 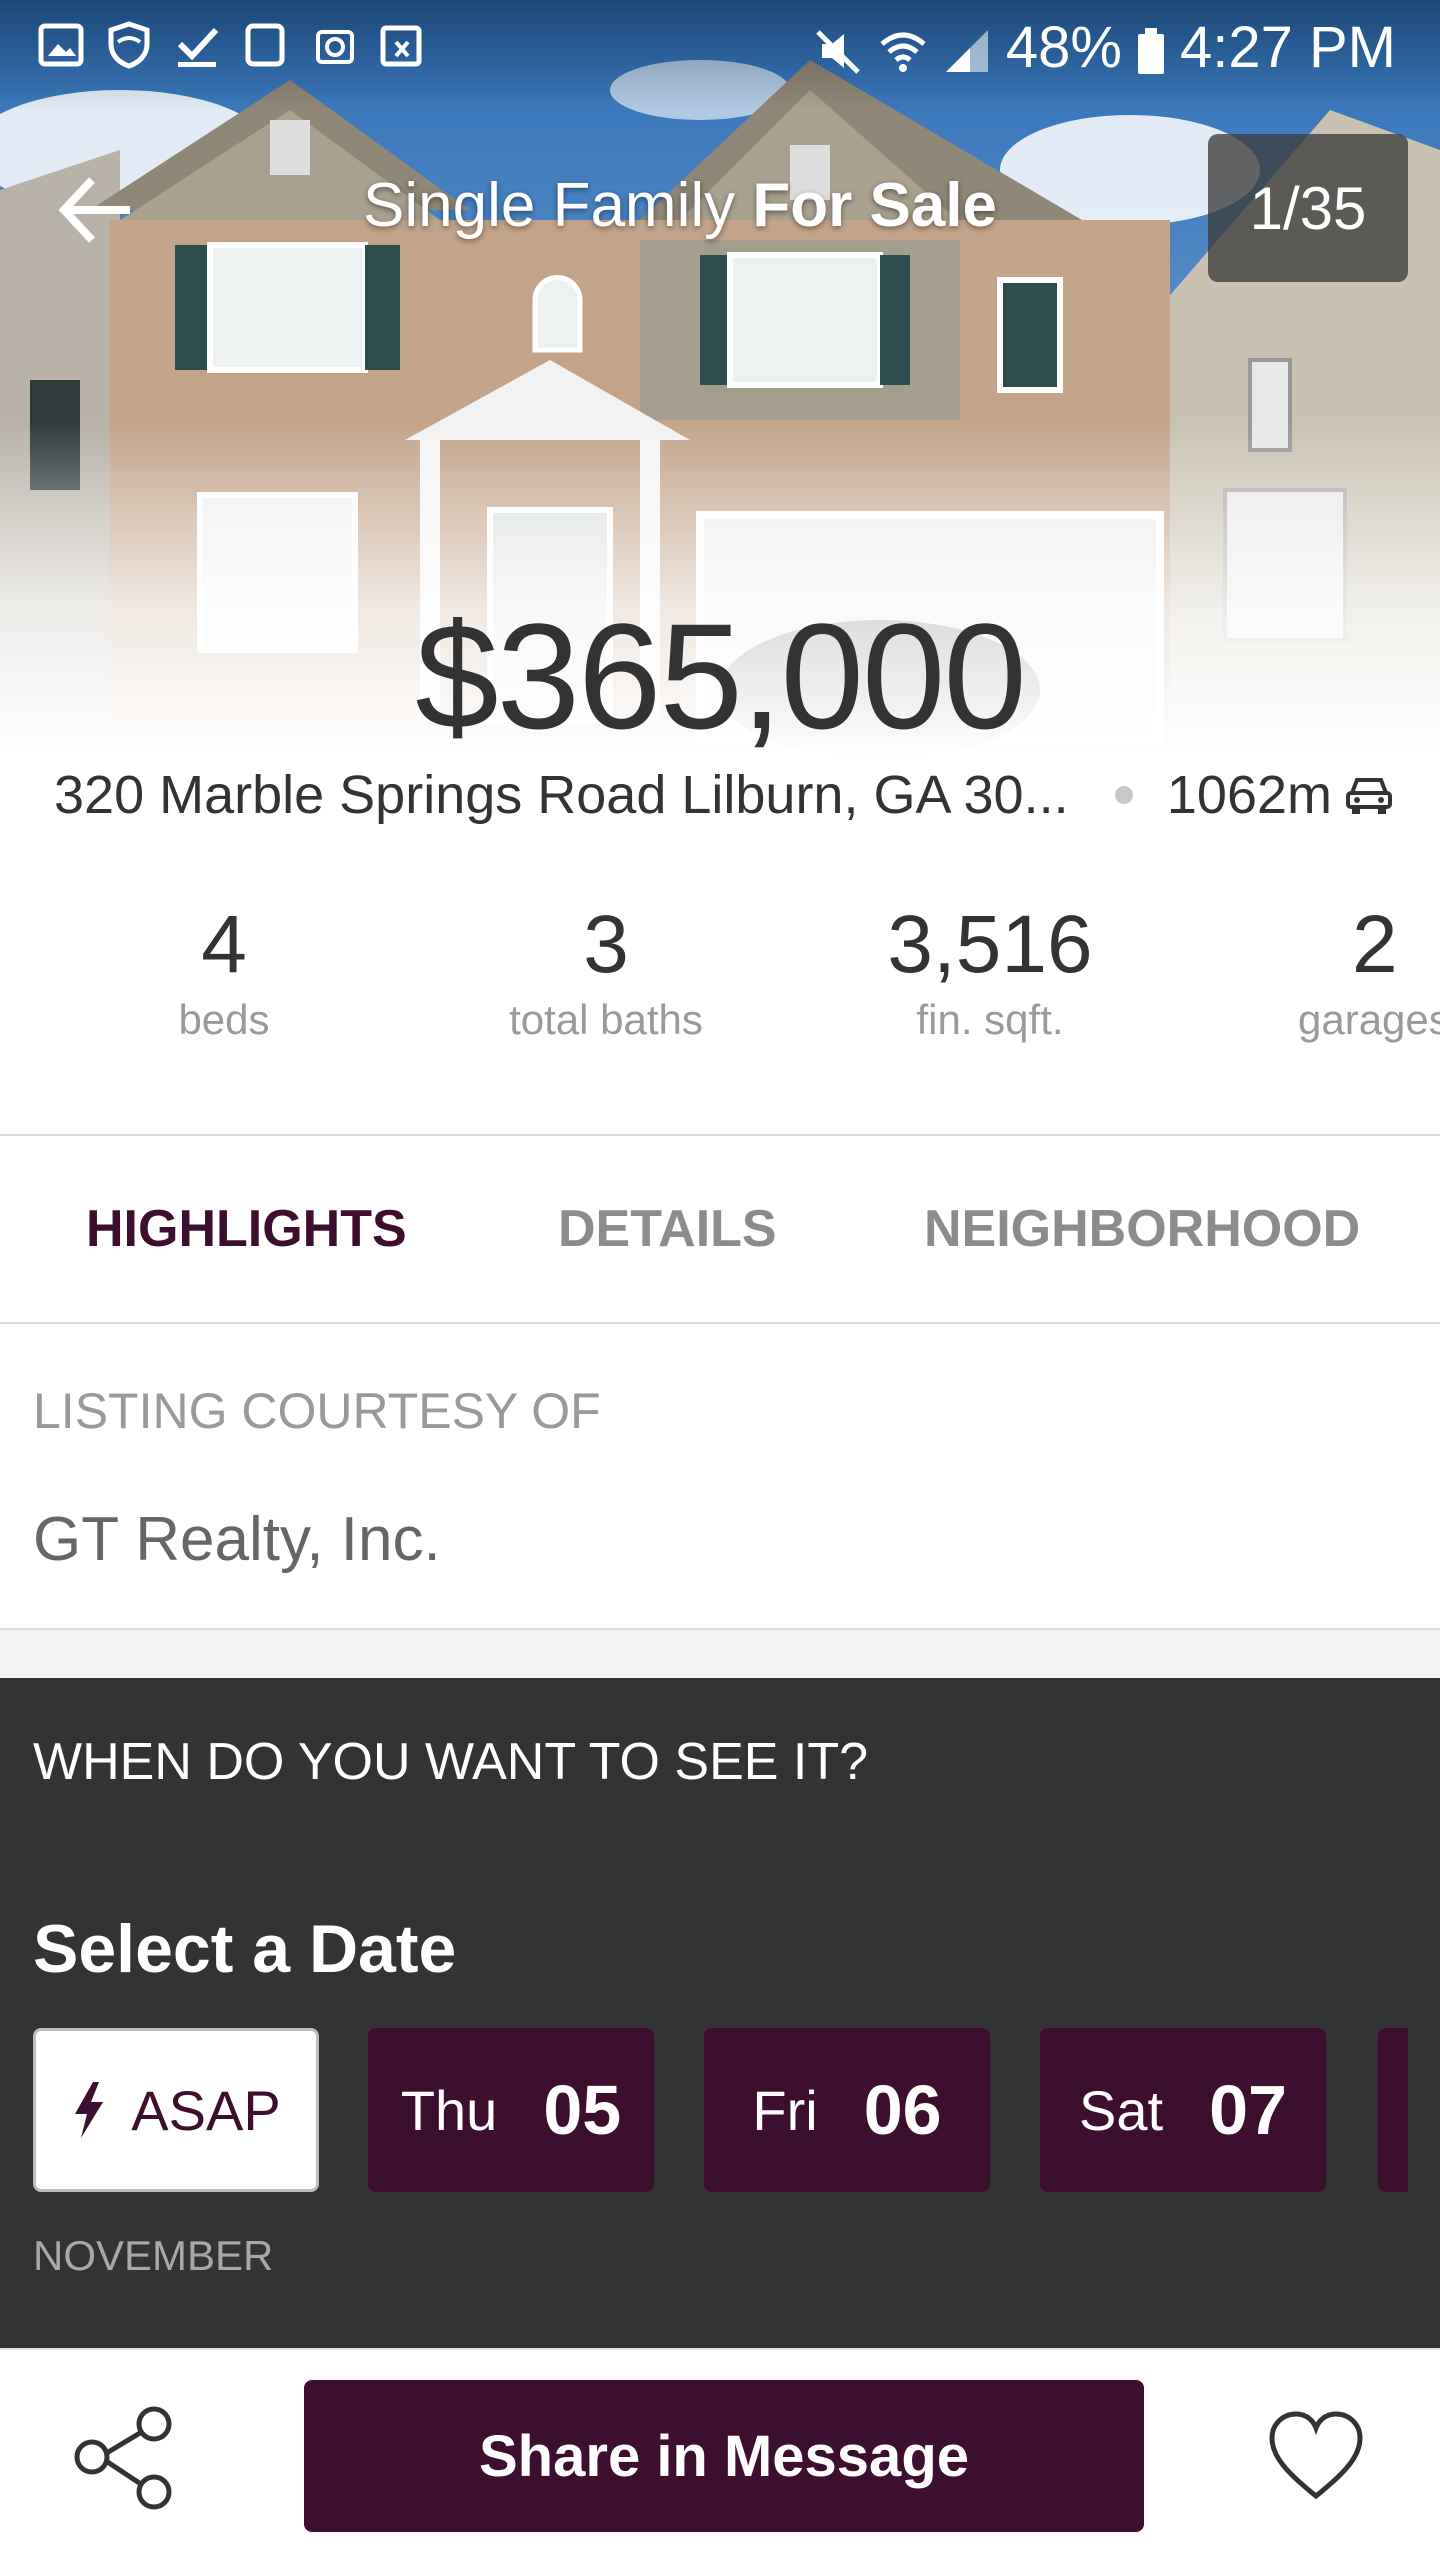 What do you see at coordinates (667, 1229) in the screenshot?
I see `tab-details: DETAILS` at bounding box center [667, 1229].